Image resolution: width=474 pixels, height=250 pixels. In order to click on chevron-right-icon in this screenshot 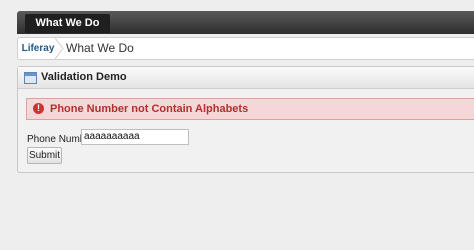, I will do `click(59, 48)`.